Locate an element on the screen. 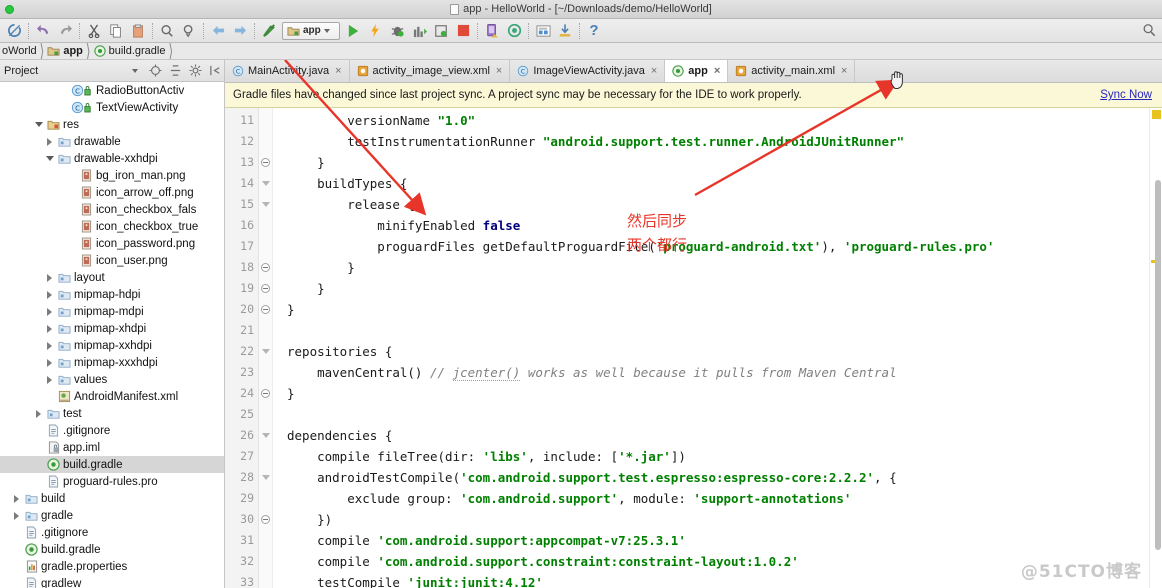 The width and height of the screenshot is (1162, 588). code-line: minifyEnabled false is located at coordinates (715, 225).